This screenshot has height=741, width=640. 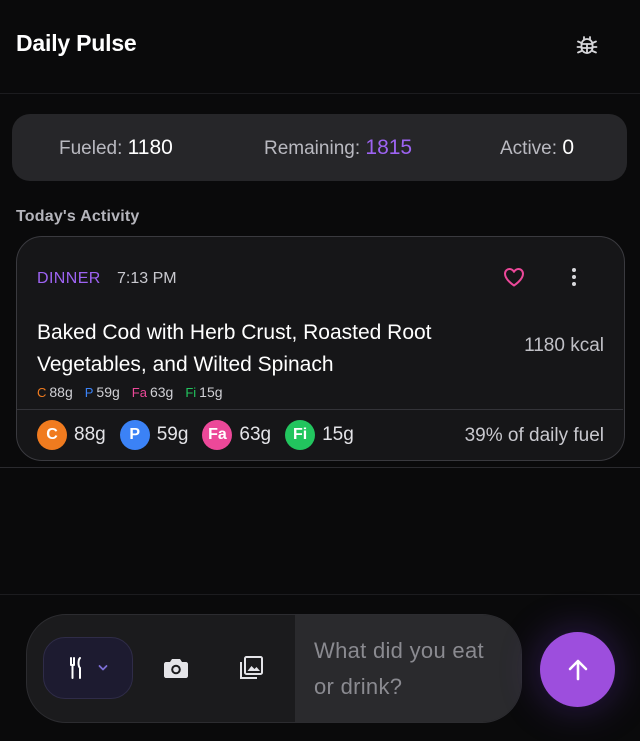 I want to click on camera-button, so click(x=176, y=668).